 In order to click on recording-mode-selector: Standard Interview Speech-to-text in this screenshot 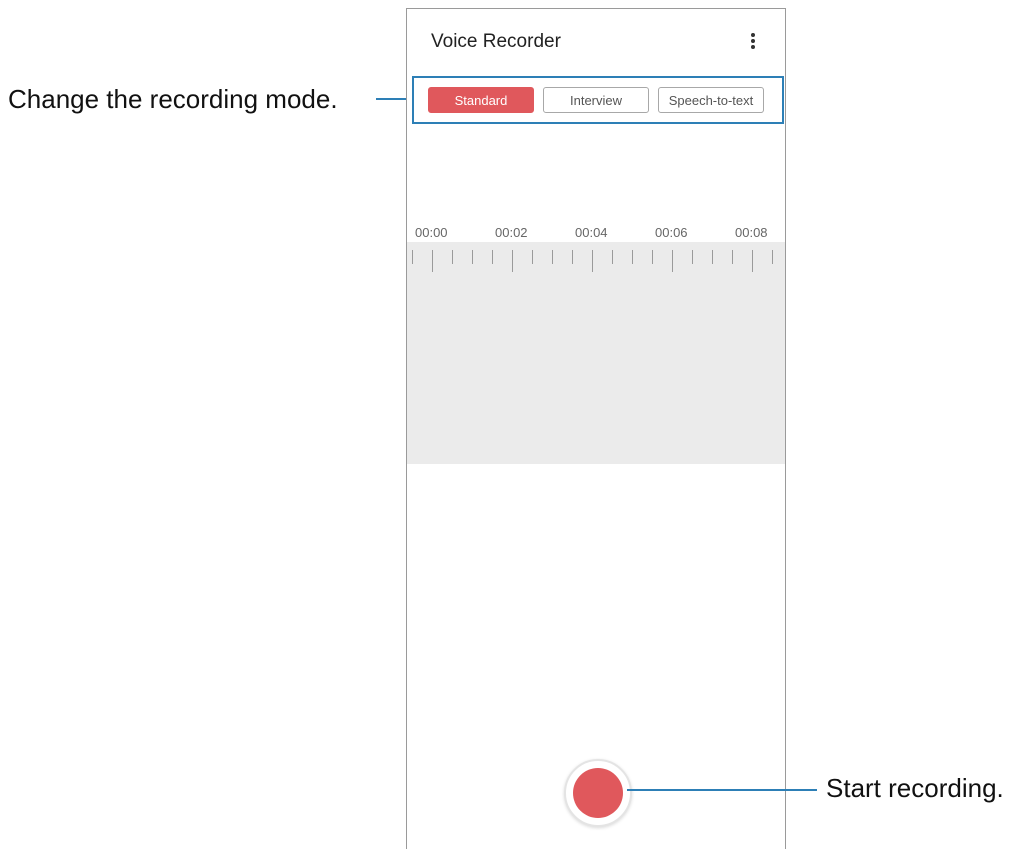, I will do `click(598, 100)`.